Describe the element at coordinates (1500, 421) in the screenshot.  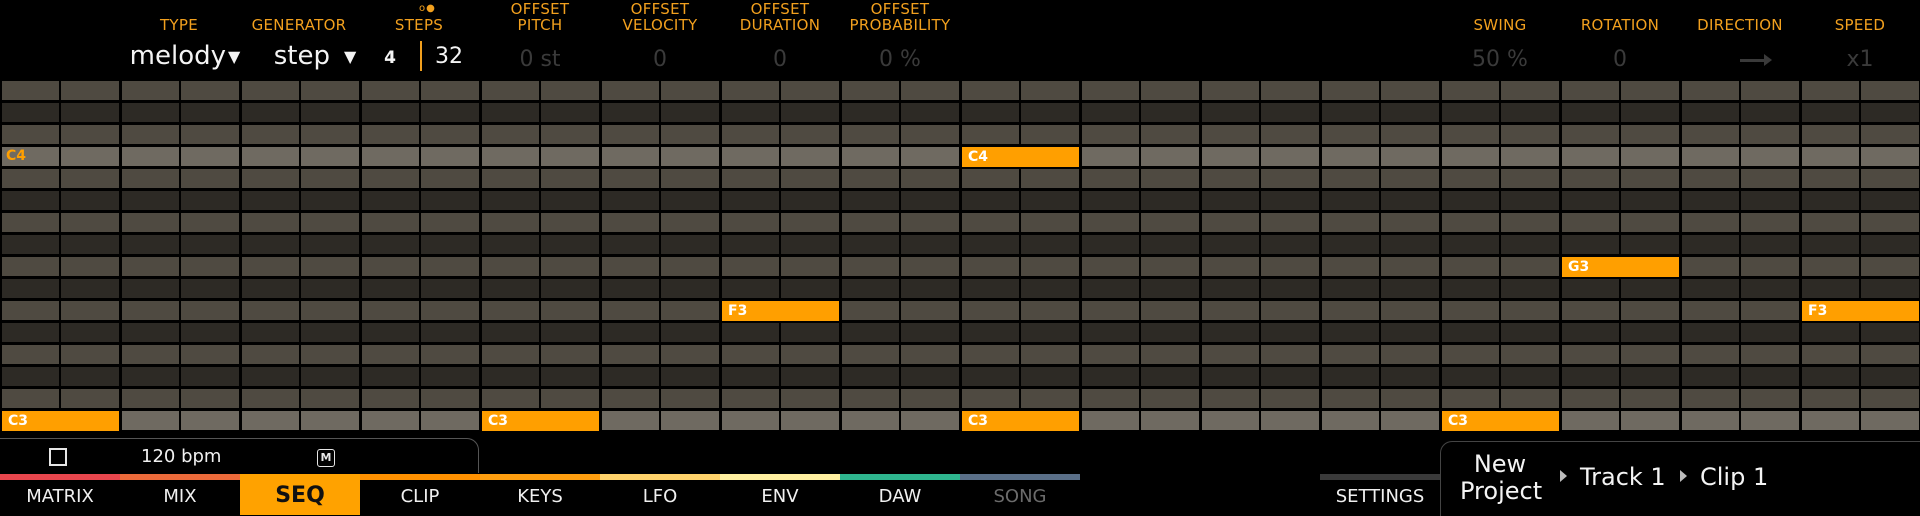
I see `note-block: C3` at that location.